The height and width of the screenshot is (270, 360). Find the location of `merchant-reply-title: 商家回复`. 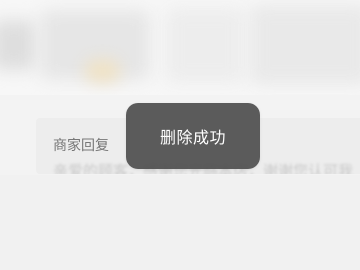

merchant-reply-title: 商家回复 is located at coordinates (81, 146).